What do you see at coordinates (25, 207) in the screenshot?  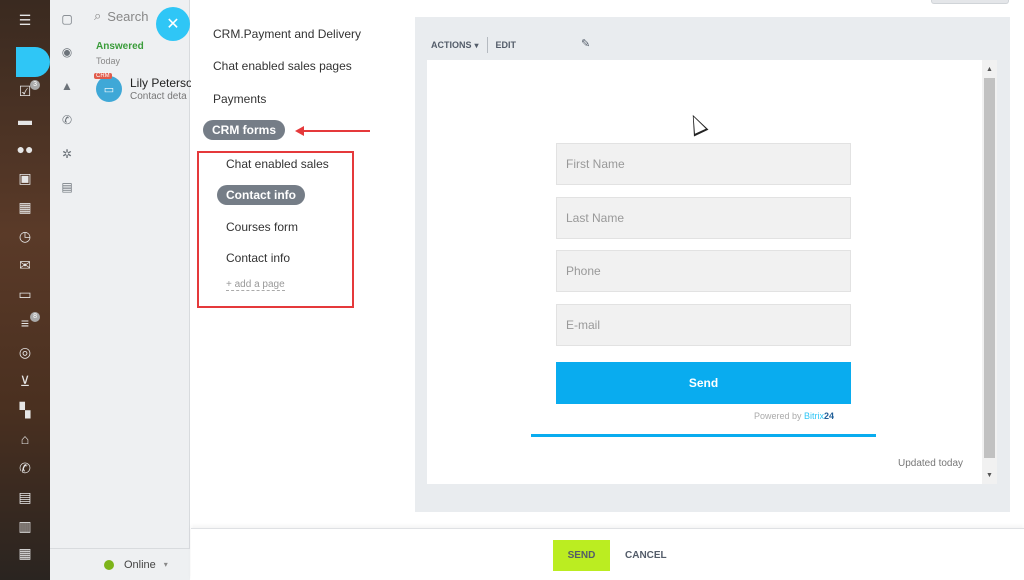 I see `calendar-widget-icon: ▦` at bounding box center [25, 207].